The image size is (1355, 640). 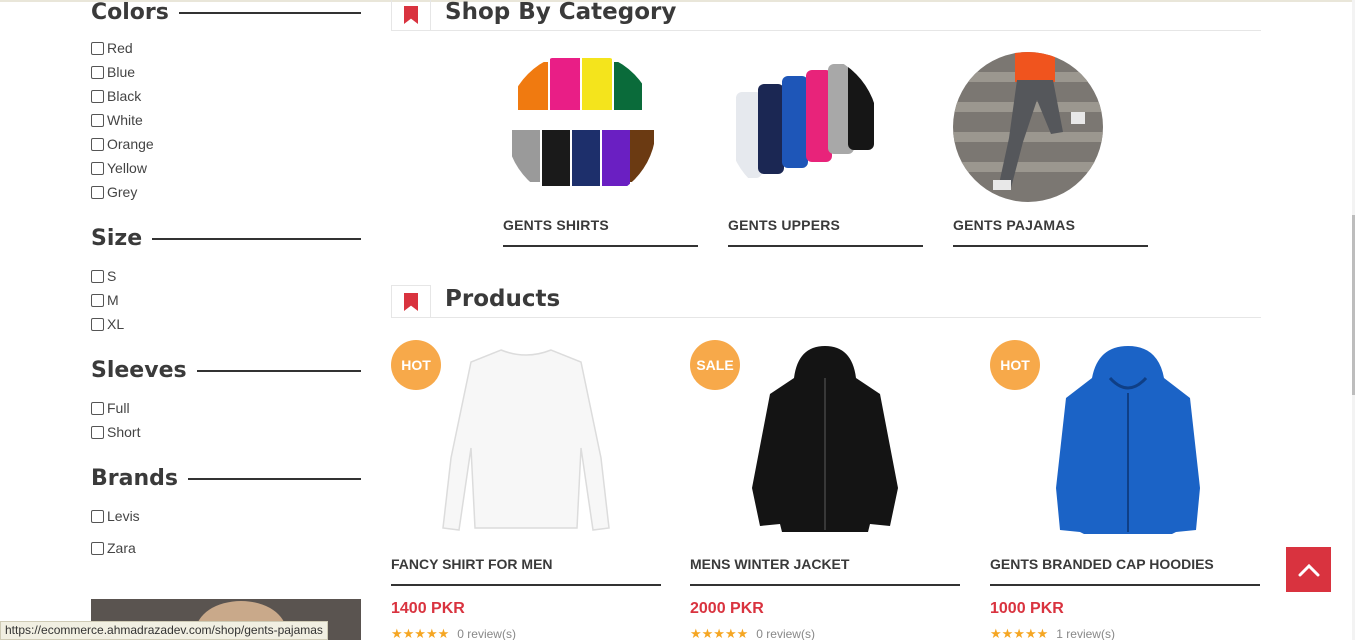 I want to click on product-image-hoodie, so click(x=1125, y=438).